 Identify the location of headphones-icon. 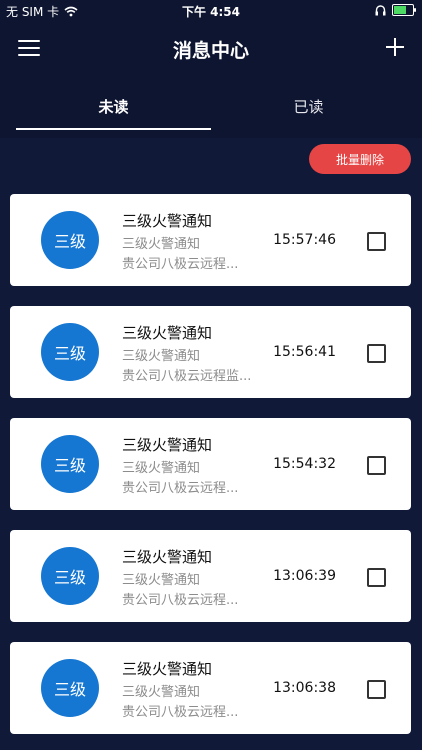
(380, 9).